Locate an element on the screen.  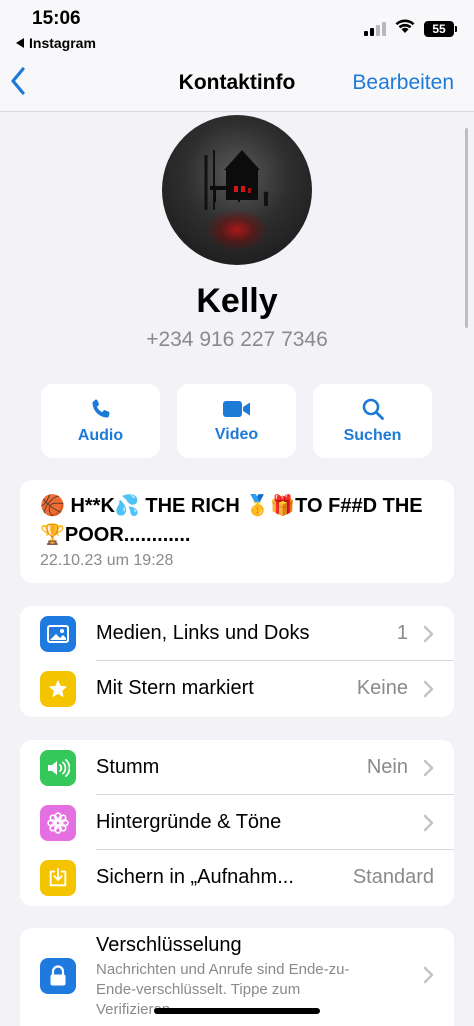
lock-icon is located at coordinates (58, 976).